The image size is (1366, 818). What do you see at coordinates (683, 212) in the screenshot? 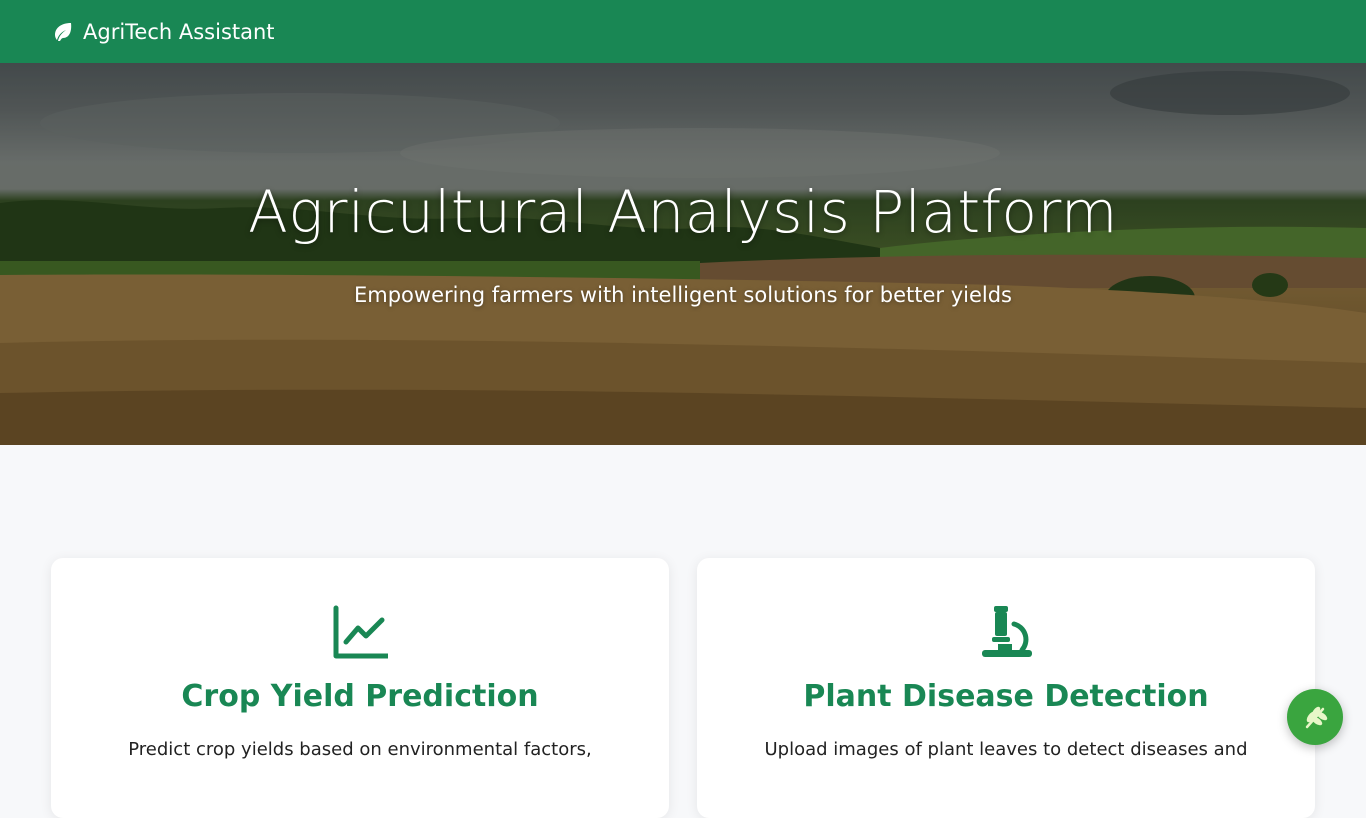
I see `hero-title: Agricultural Analysis Platform` at bounding box center [683, 212].